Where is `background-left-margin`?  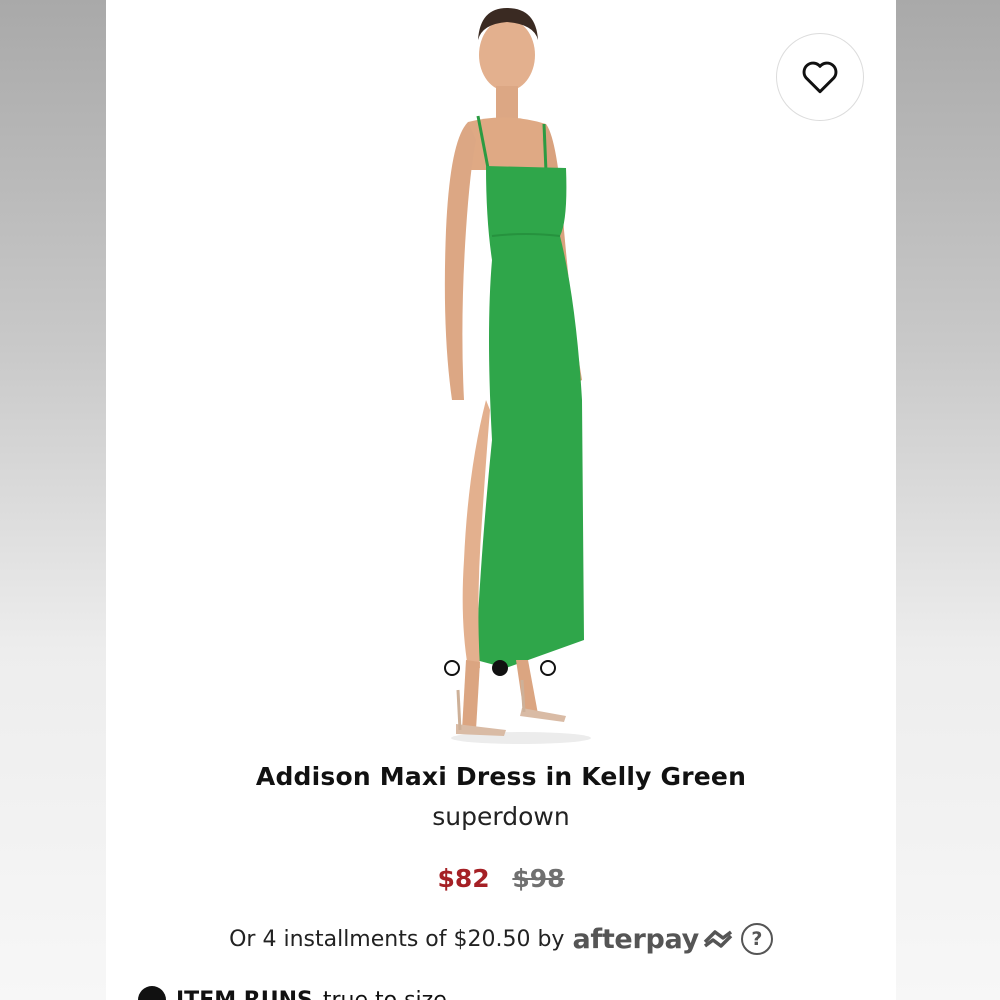 background-left-margin is located at coordinates (53, 500).